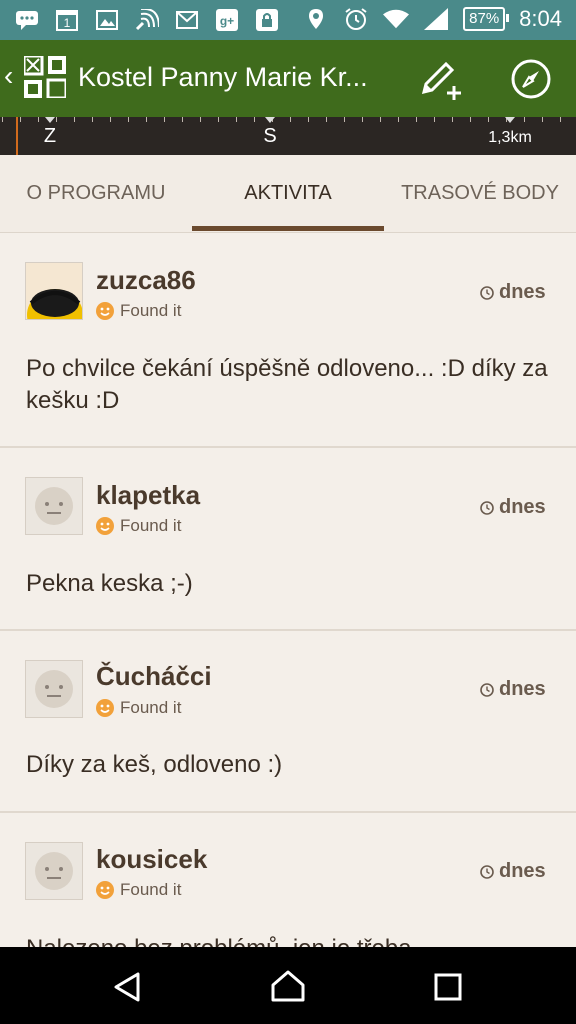  I want to click on user-photo, so click(54, 291).